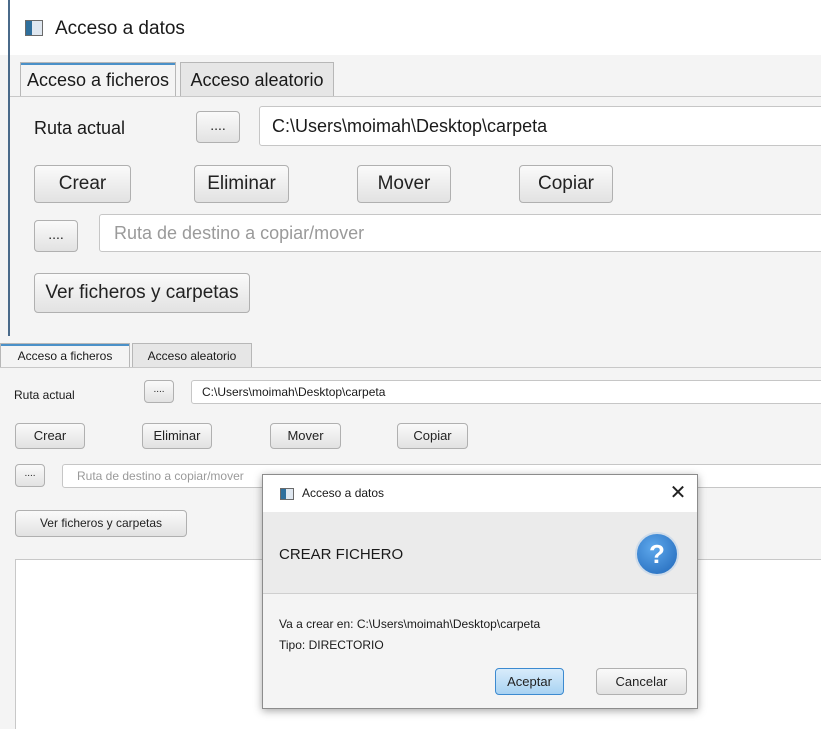  Describe the element at coordinates (331, 645) in the screenshot. I see `dialog-message-type: Tipo: DIRECTORIO` at that location.